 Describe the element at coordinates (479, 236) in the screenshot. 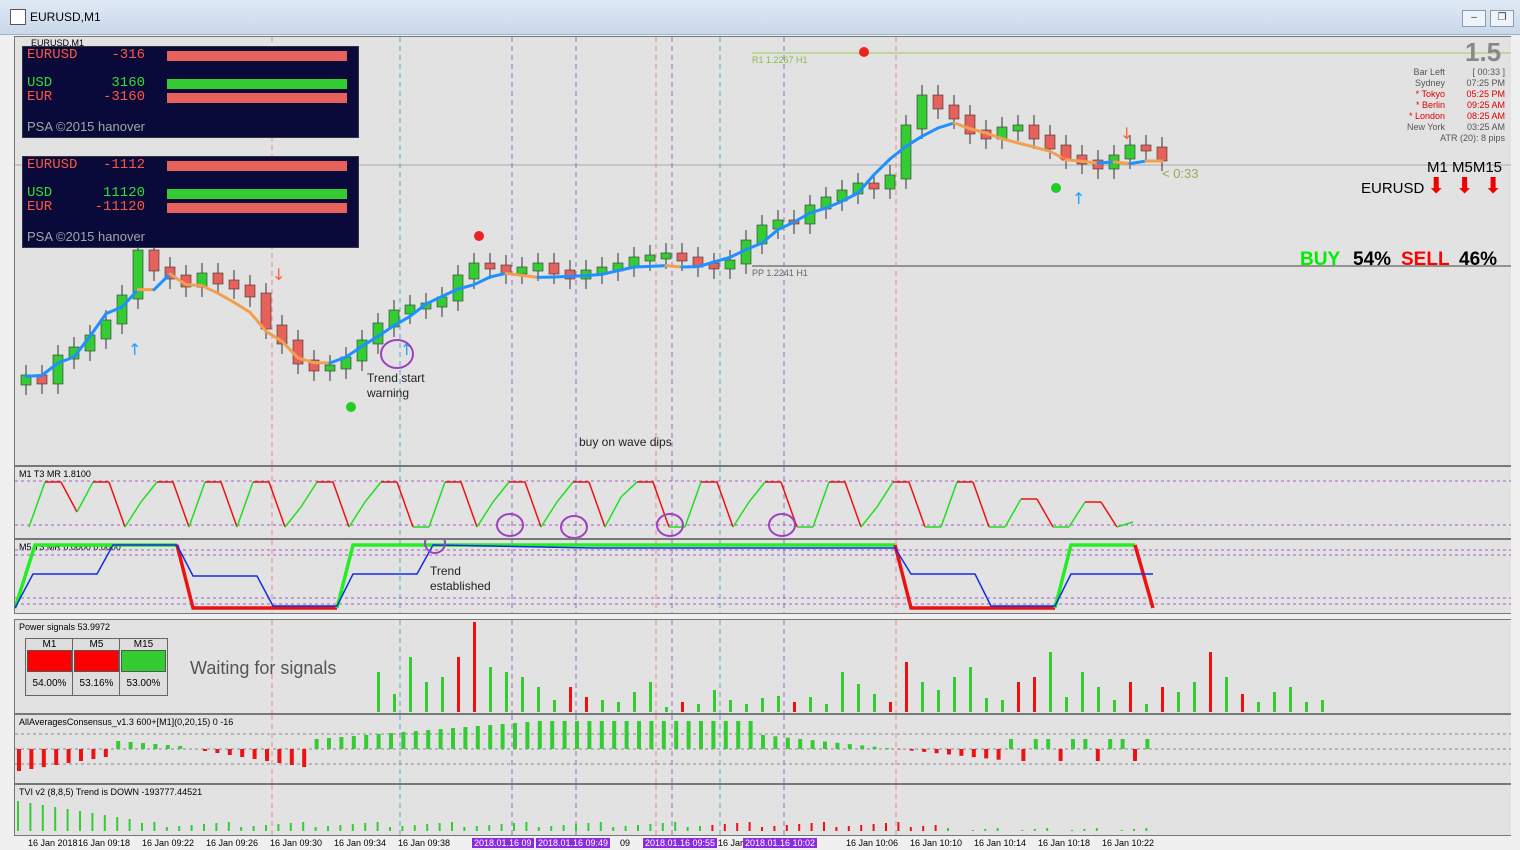

I see `yin-yang-sell-icon` at that location.